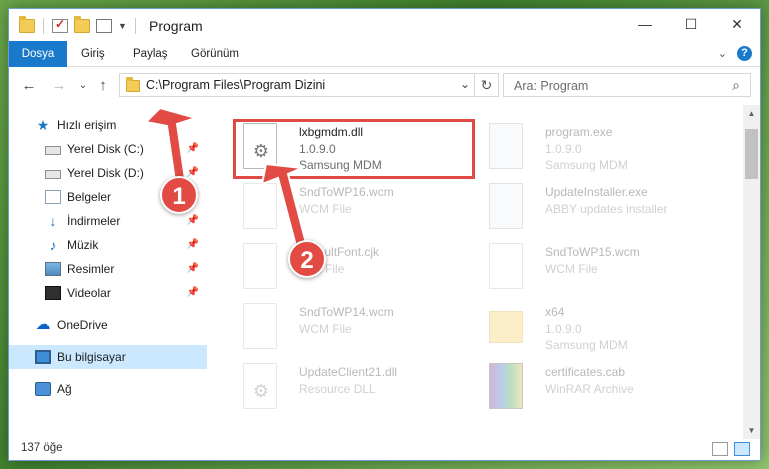 This screenshot has height=469, width=769. Describe the element at coordinates (43, 389) in the screenshot. I see `network-icon` at that location.